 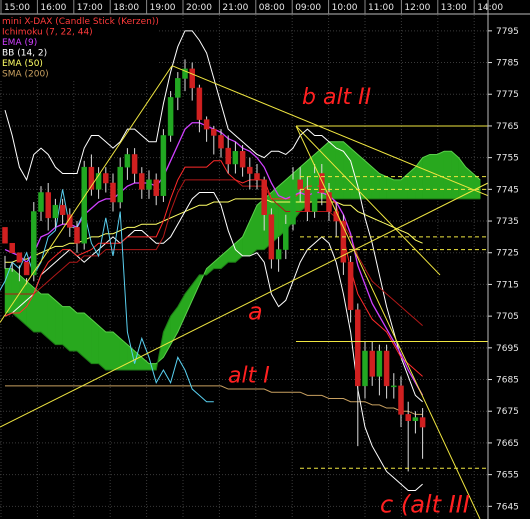 What do you see at coordinates (47, 33) in the screenshot?
I see `legend-entry: Ichimoku (7, 22, 44)` at bounding box center [47, 33].